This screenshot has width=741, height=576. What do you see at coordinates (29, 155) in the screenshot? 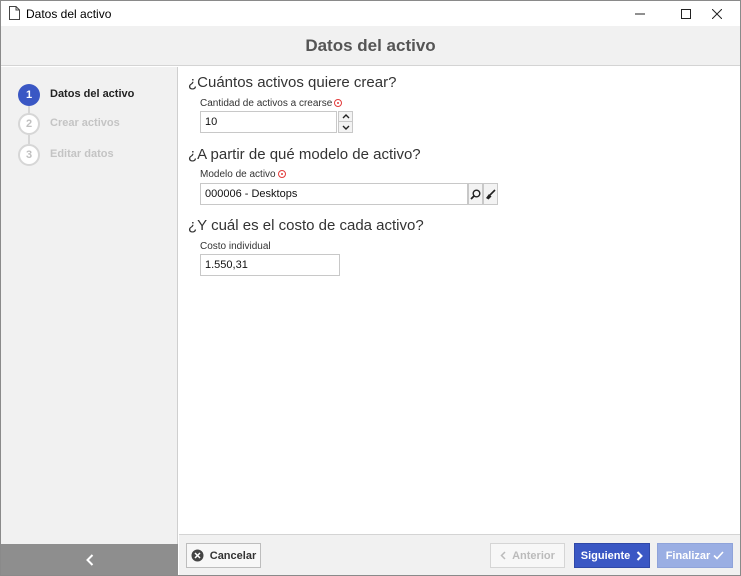
I see `step-number-badge: 3` at bounding box center [29, 155].